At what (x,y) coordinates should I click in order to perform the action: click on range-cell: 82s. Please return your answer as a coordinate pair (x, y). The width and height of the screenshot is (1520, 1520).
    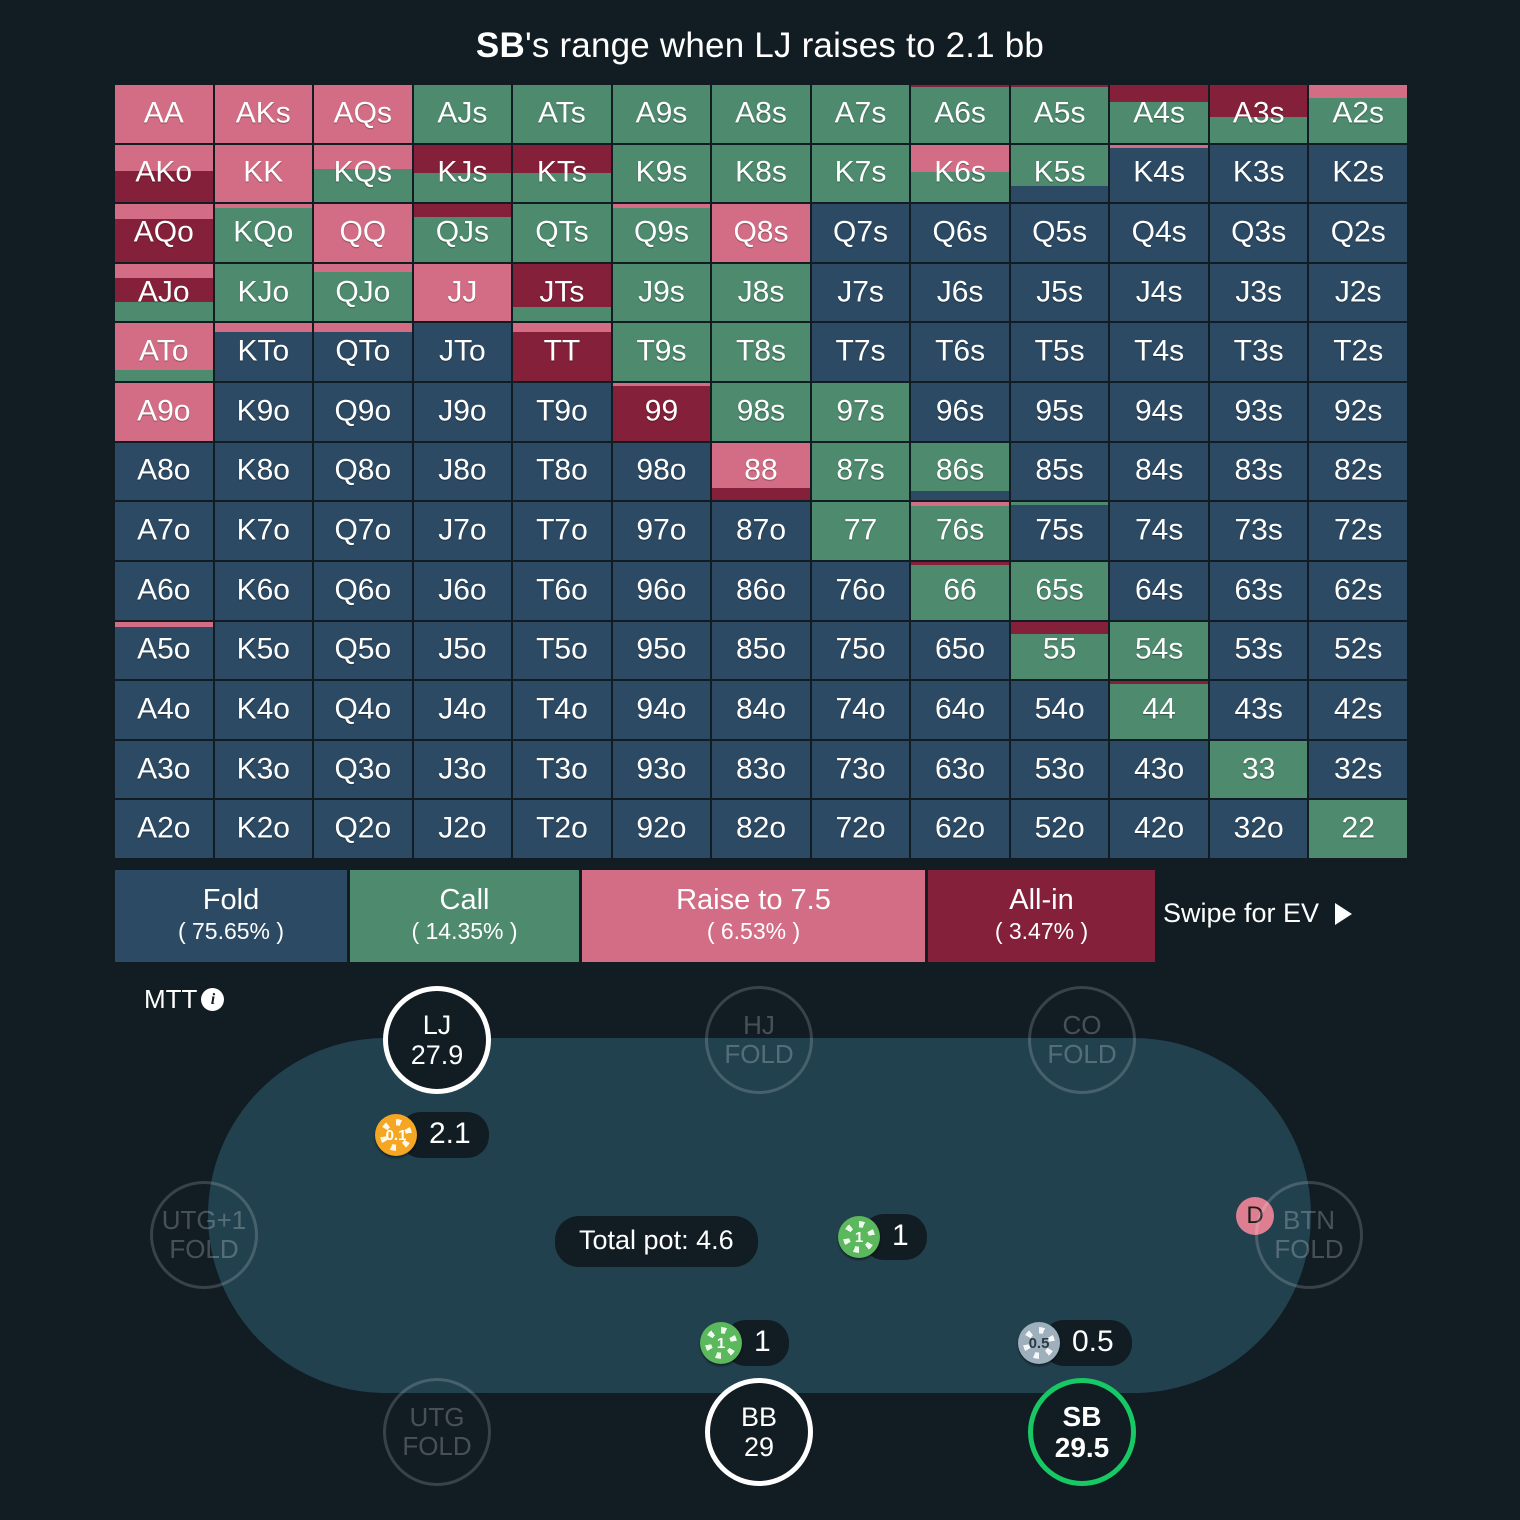
    Looking at the image, I should click on (1358, 471).